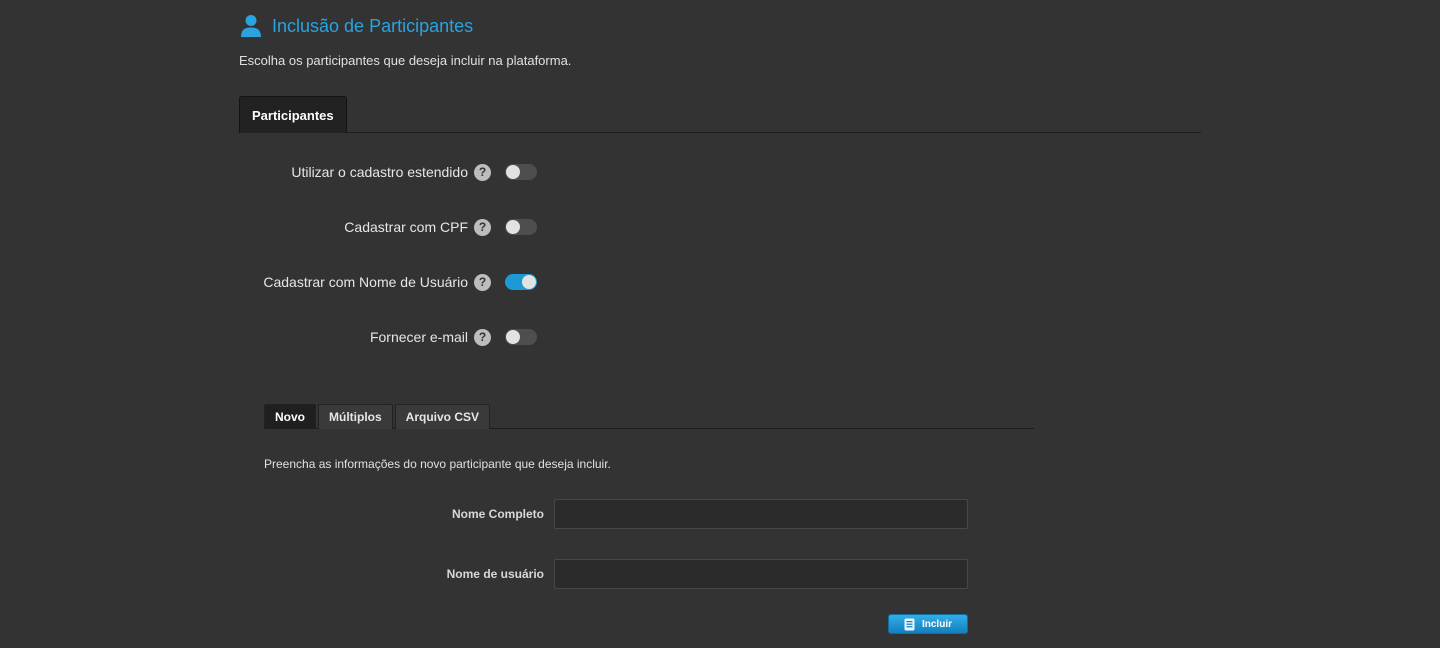 This screenshot has width=1440, height=648. What do you see at coordinates (720, 114) in the screenshot?
I see `main-tab-bar: Participantes` at bounding box center [720, 114].